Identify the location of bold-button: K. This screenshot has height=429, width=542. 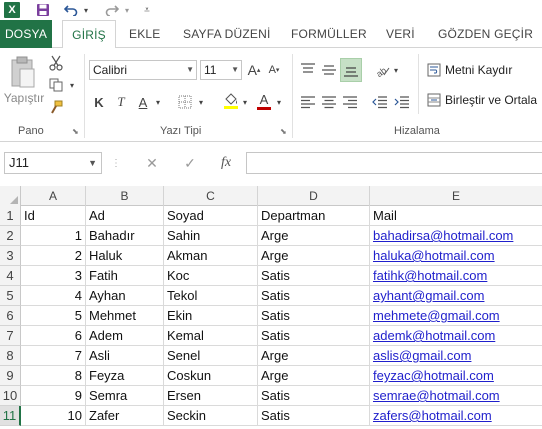
(99, 102).